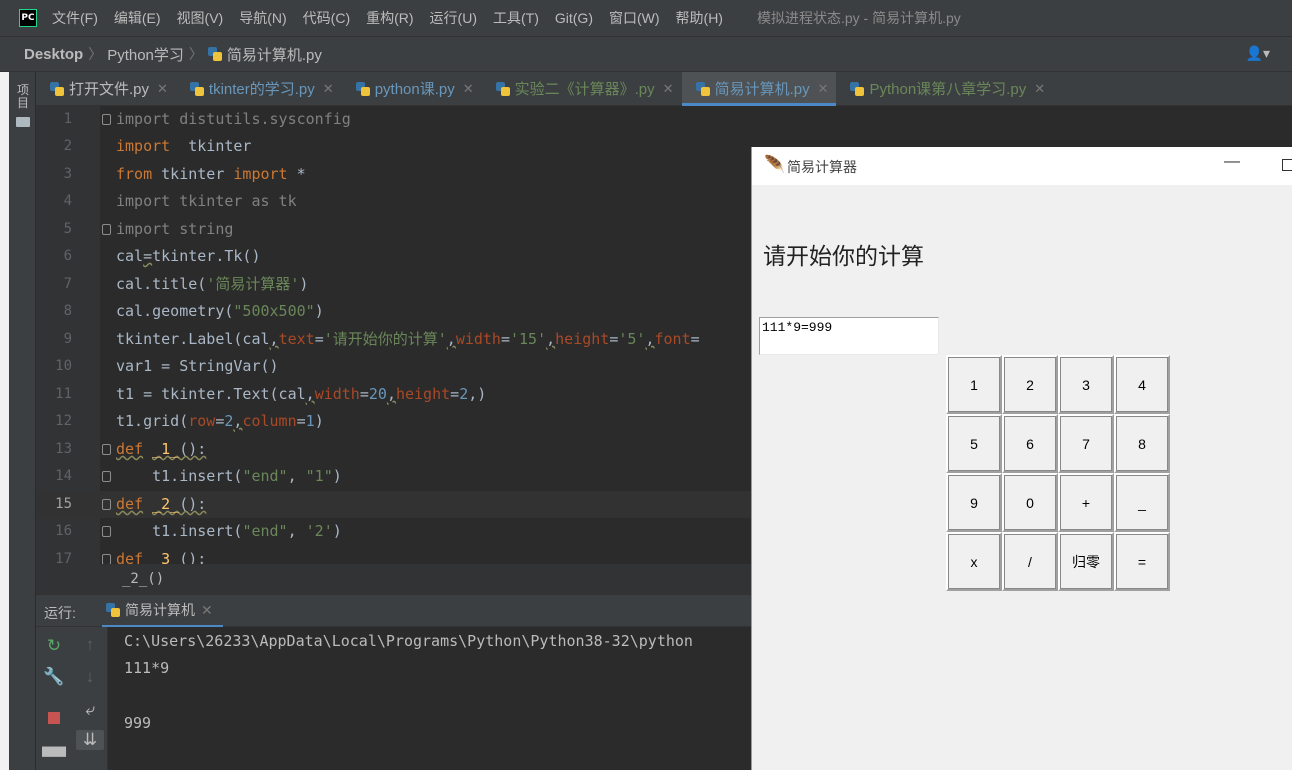 This screenshot has width=1292, height=770. What do you see at coordinates (1022, 166) in the screenshot?
I see `calculator-titlebar: 🪶 简易计算器 —` at bounding box center [1022, 166].